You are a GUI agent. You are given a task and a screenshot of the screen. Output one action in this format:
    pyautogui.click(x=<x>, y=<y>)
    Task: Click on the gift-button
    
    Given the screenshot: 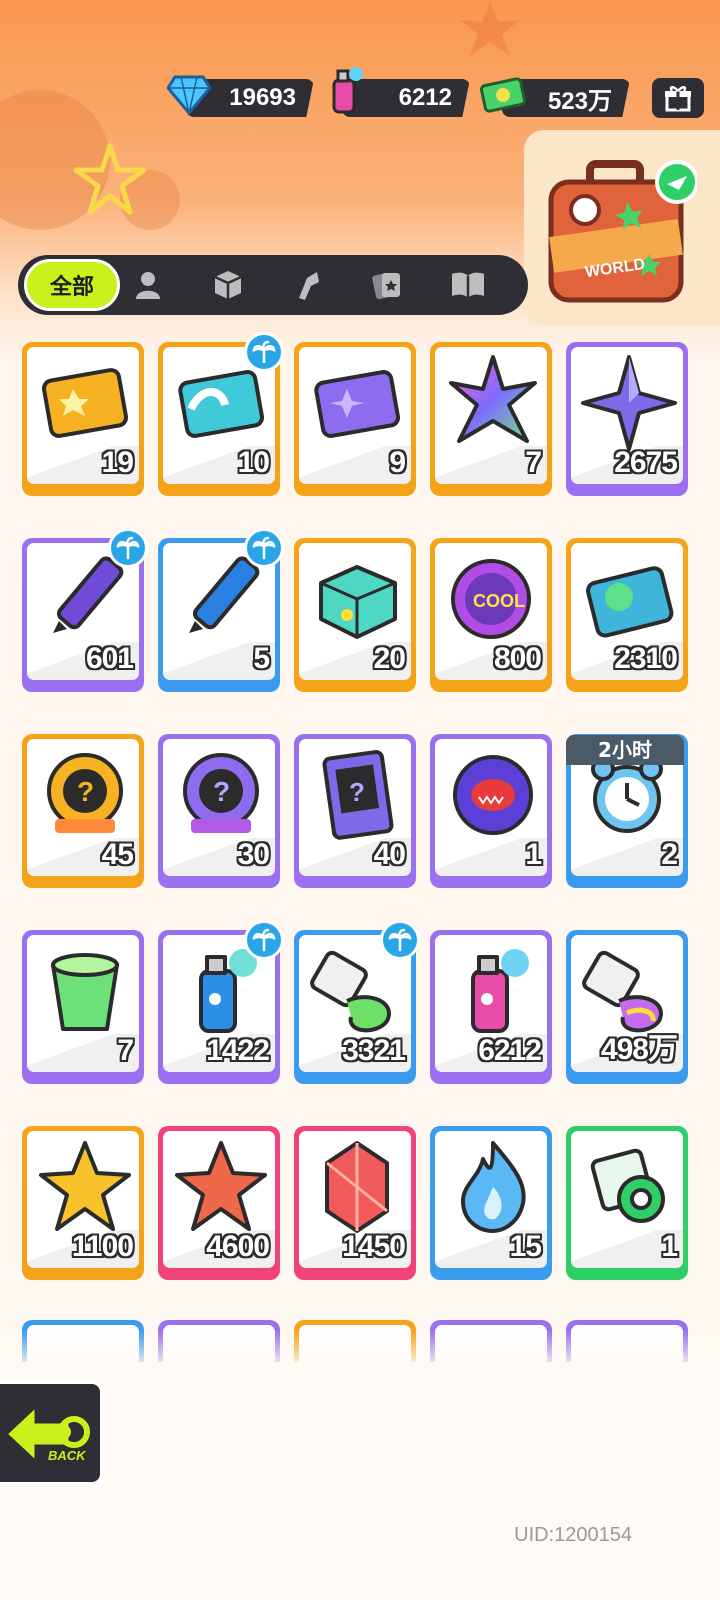 What is the action you would take?
    pyautogui.click(x=678, y=98)
    